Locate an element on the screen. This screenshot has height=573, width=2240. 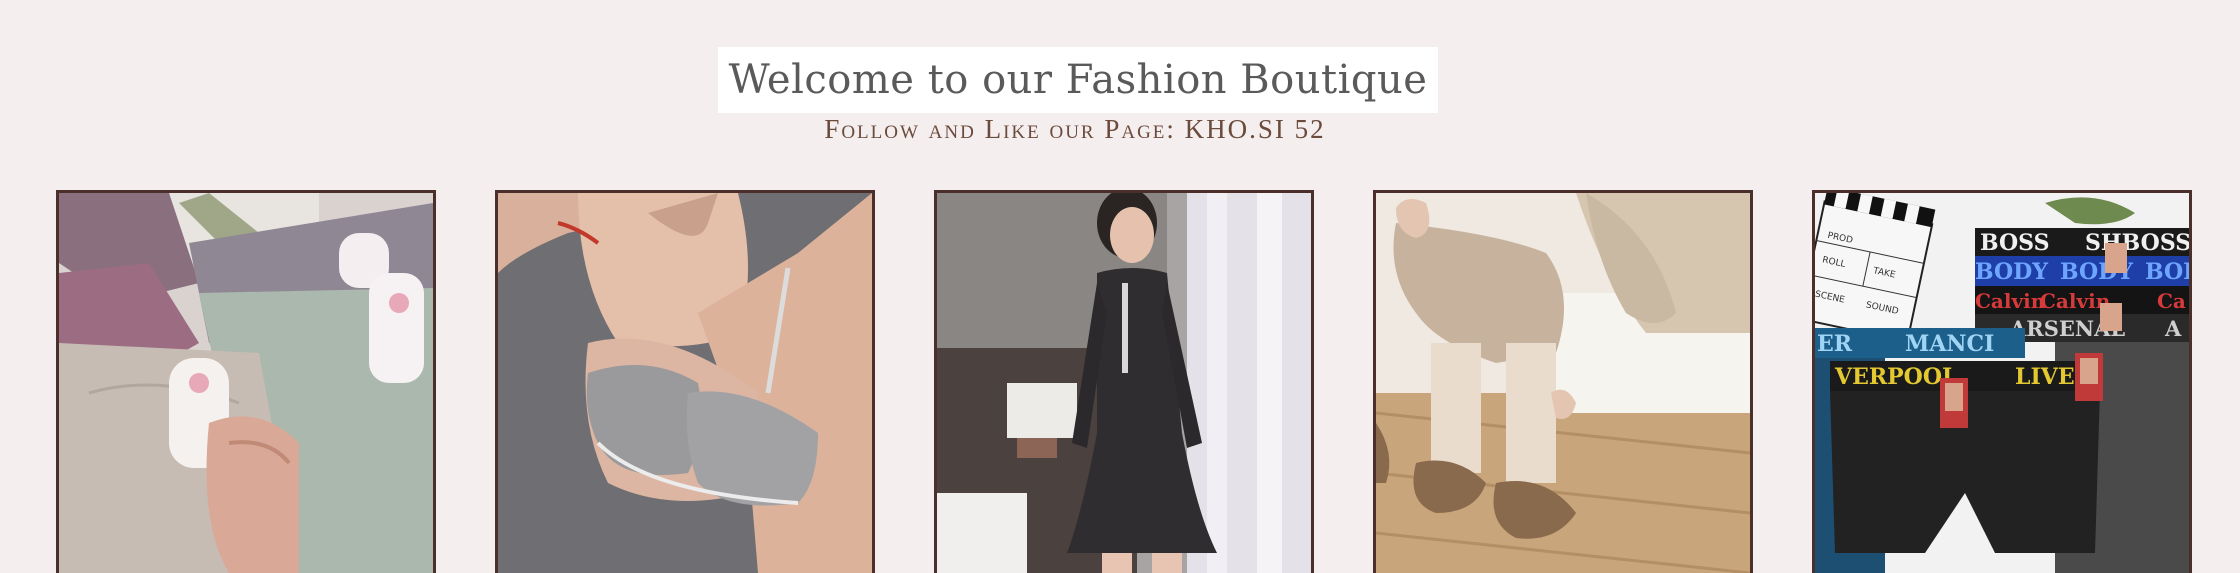
dress-image is located at coordinates (1124, 383).